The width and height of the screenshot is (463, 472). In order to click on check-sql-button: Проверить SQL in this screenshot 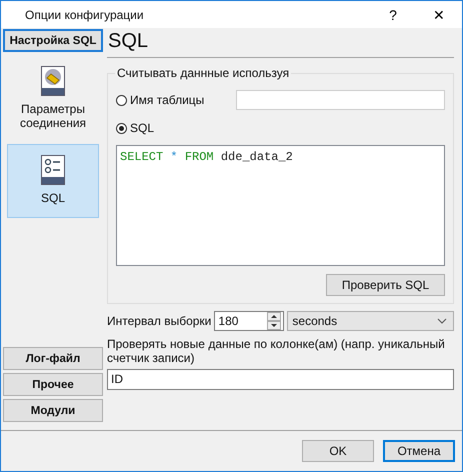, I will do `click(385, 285)`.